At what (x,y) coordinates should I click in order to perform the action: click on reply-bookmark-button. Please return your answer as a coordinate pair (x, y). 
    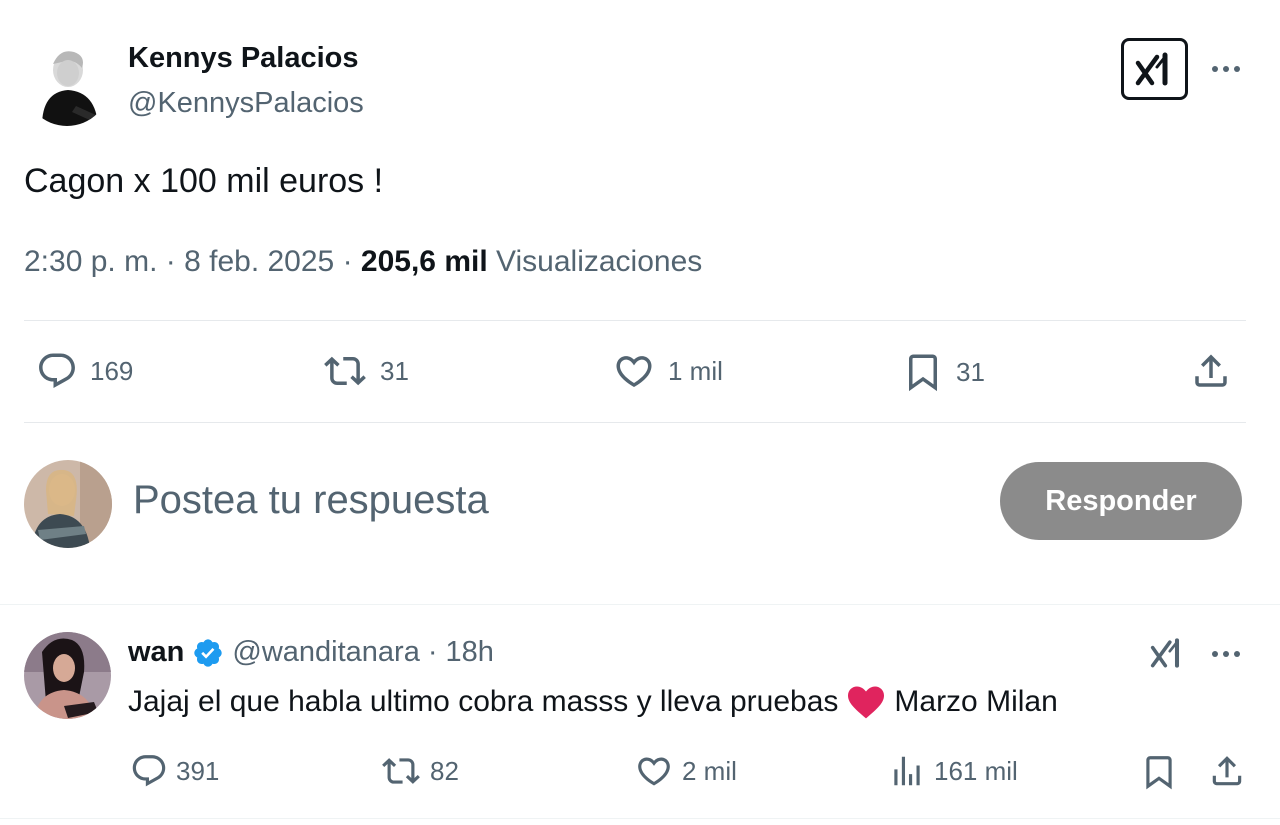
    Looking at the image, I should click on (1159, 772).